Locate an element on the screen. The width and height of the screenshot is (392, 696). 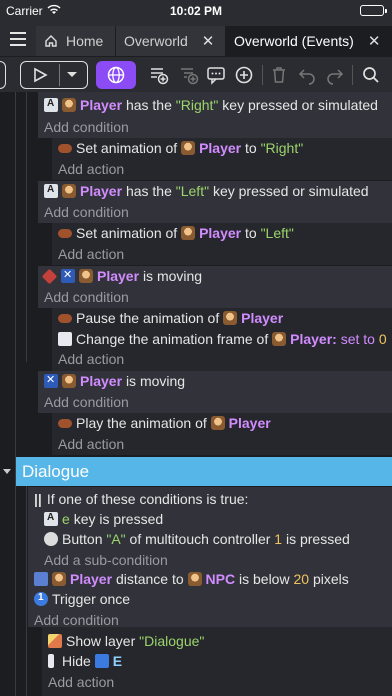
action-text: Pause the animation of is located at coordinates (148, 318).